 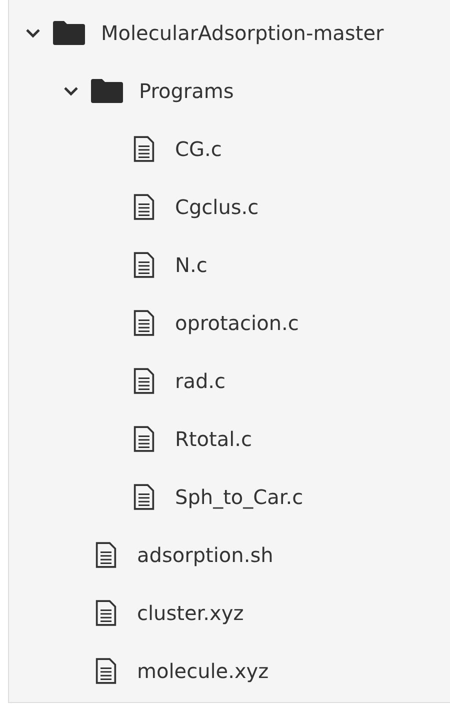 I want to click on tree-item-label: Sph_to_Car.c, so click(x=239, y=497).